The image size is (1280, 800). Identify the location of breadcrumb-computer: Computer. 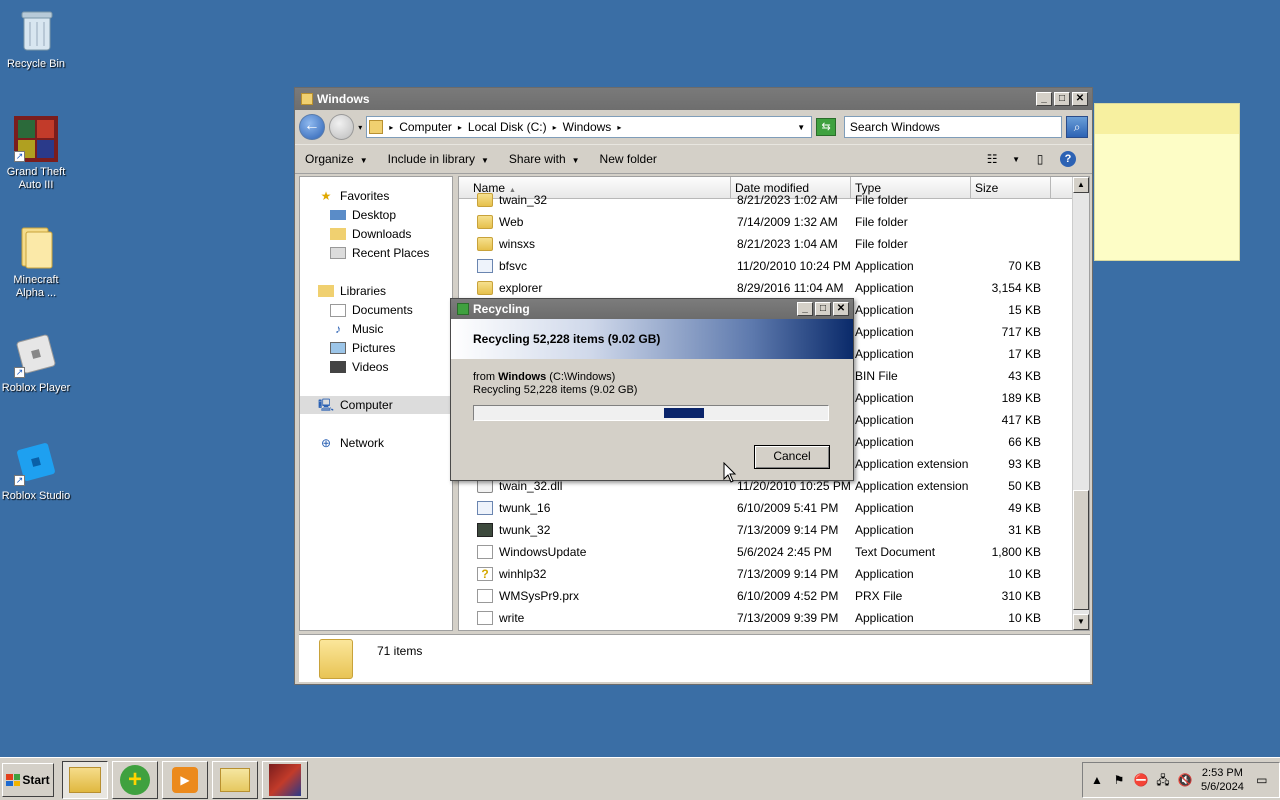
(425, 127).